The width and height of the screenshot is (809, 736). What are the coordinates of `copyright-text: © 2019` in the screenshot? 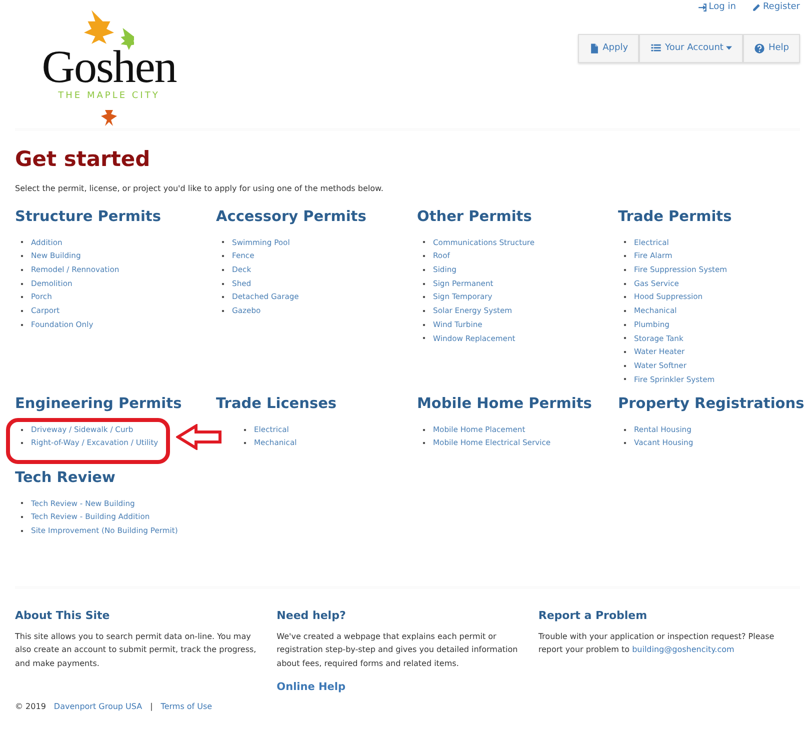 It's located at (30, 707).